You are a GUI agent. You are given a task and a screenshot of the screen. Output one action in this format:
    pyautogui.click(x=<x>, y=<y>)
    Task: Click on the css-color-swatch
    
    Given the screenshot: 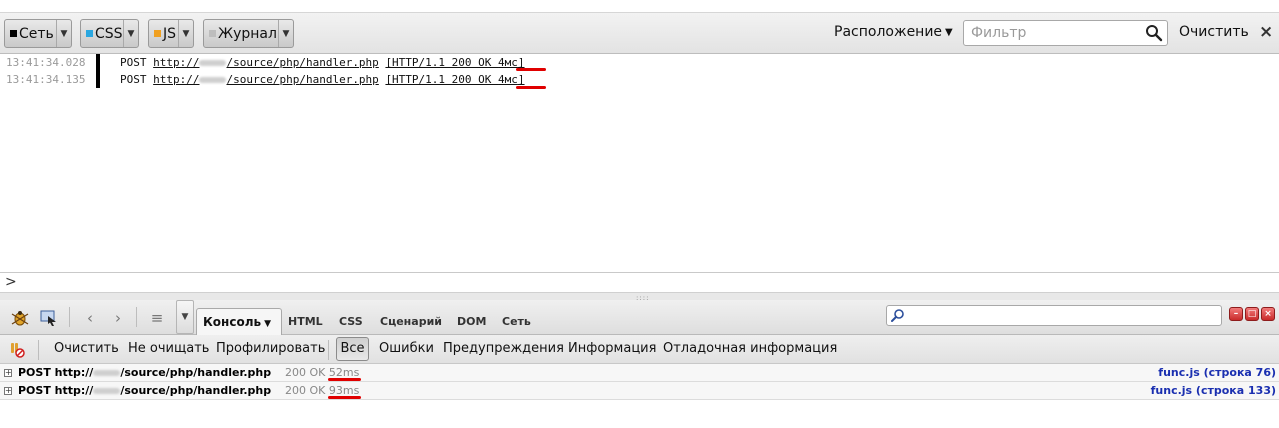 What is the action you would take?
    pyautogui.click(x=89, y=33)
    